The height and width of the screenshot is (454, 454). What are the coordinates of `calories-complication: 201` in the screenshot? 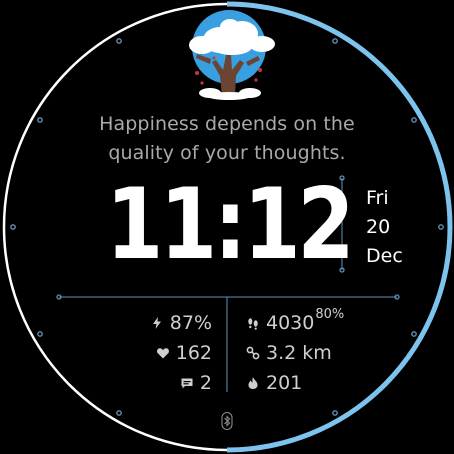 It's located at (273, 383).